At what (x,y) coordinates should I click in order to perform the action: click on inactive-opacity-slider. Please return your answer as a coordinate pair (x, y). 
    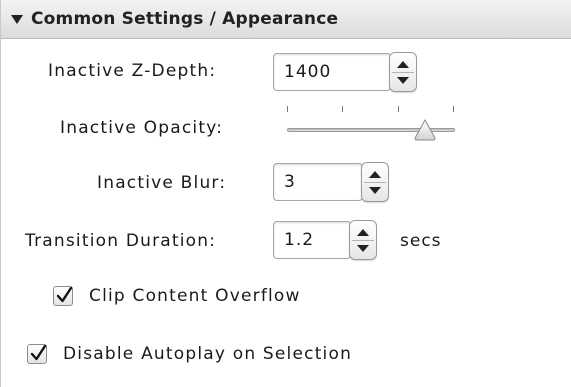
    Looking at the image, I should click on (371, 124).